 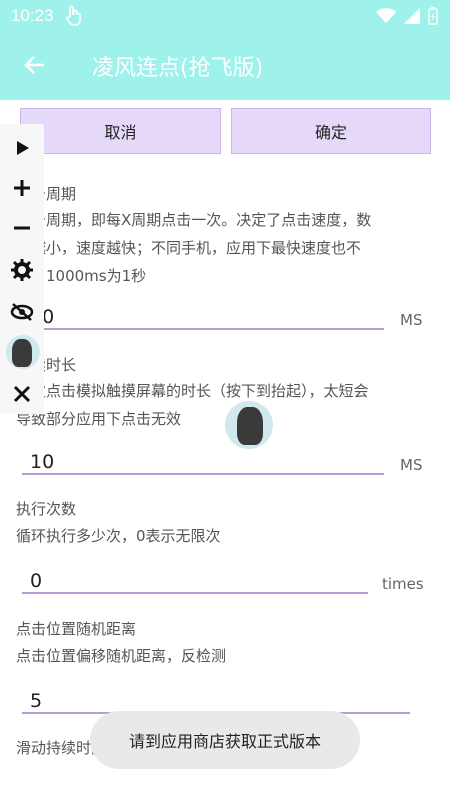 I want to click on page-title: 凌风连点(抢飞版), so click(x=178, y=68).